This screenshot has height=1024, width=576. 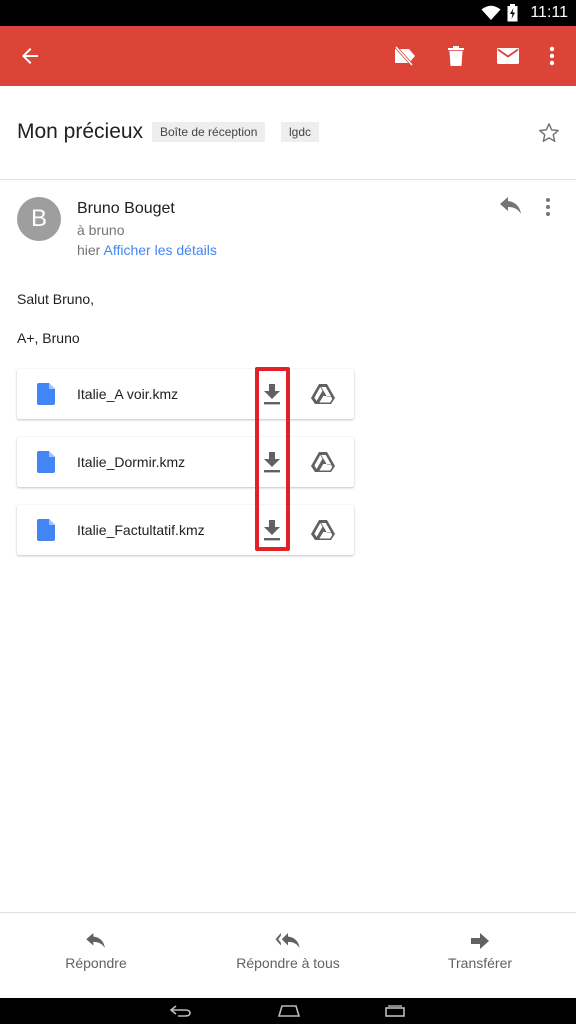 I want to click on email-subject: Mon précieux, so click(x=80, y=131).